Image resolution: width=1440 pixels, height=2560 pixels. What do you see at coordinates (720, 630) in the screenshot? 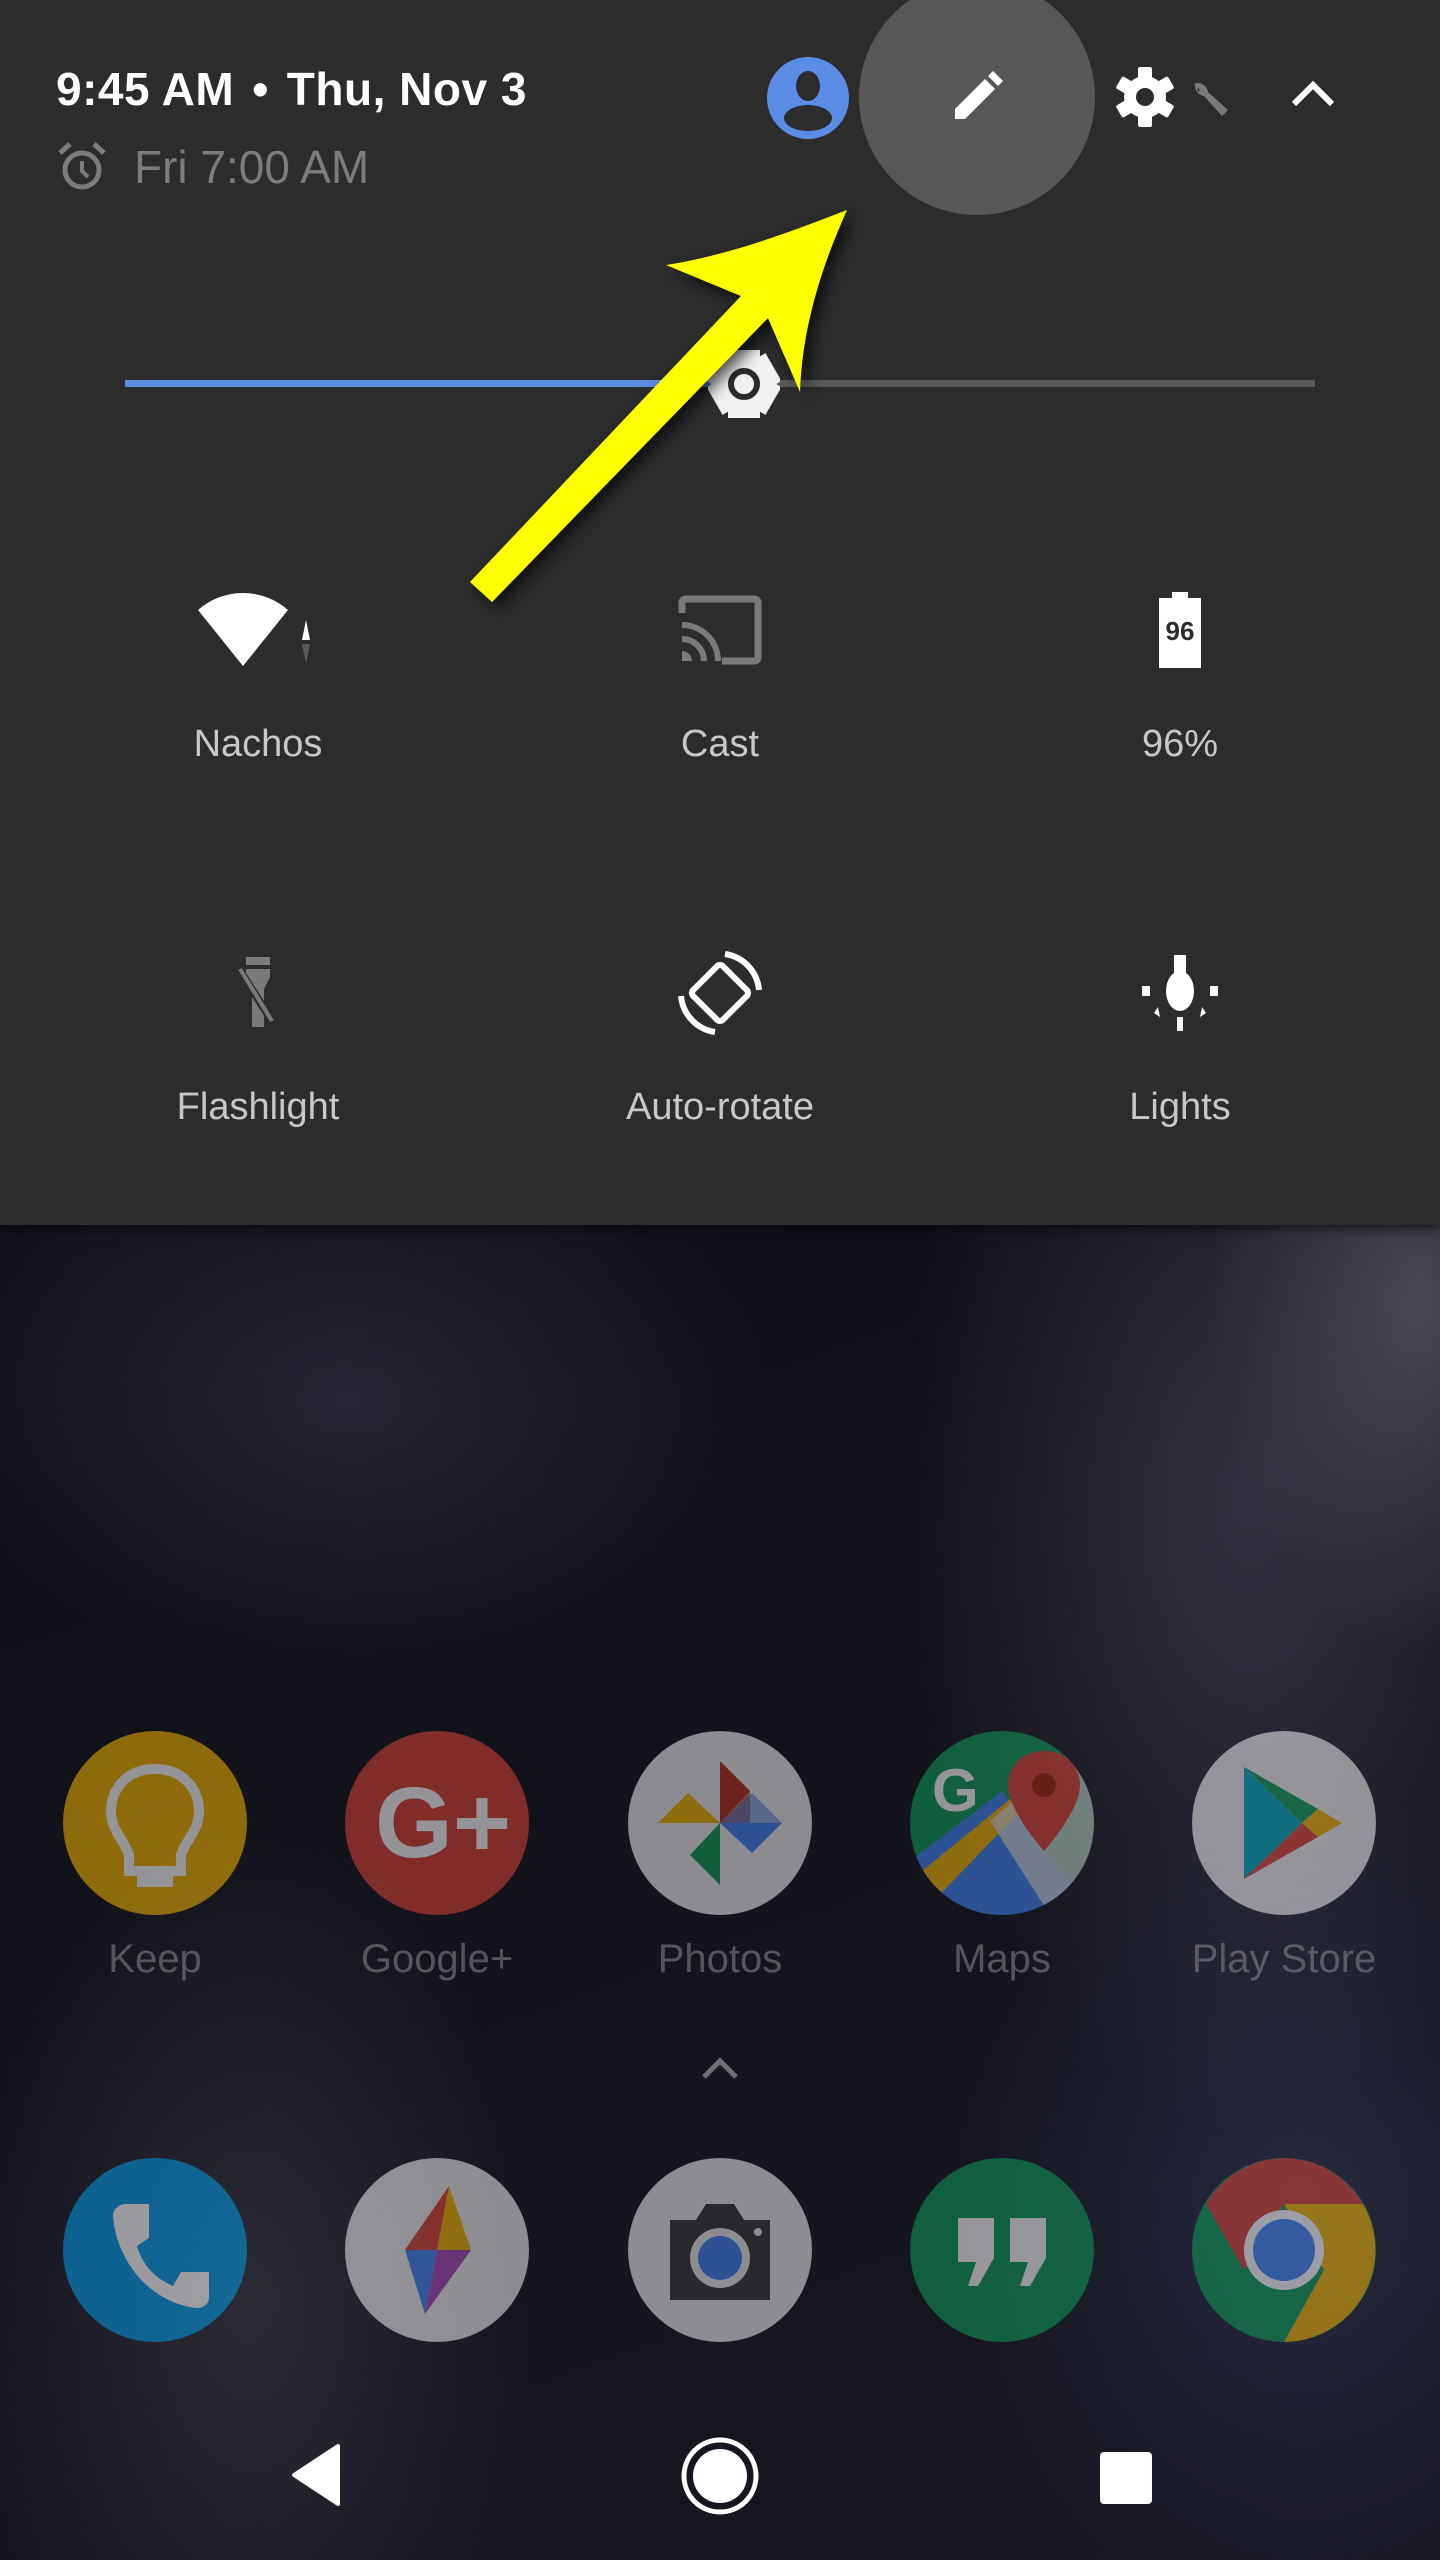
I see `cast-icon` at bounding box center [720, 630].